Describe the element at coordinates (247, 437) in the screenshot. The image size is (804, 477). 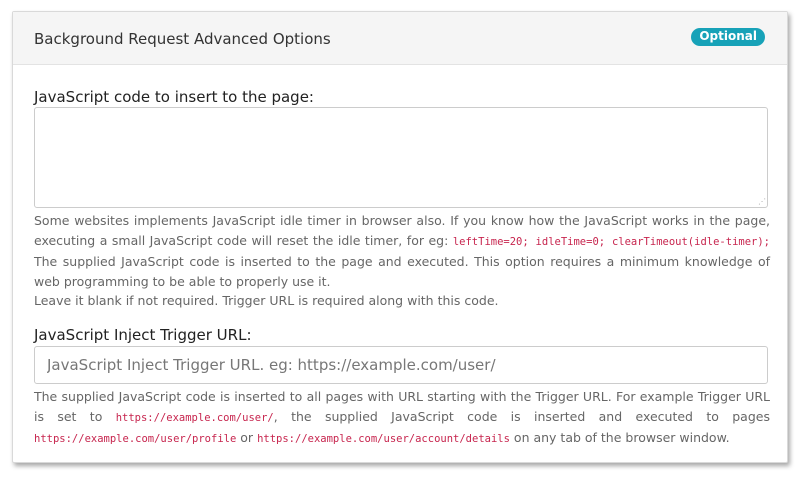
I see `trigger-url-help-text-3: or` at that location.